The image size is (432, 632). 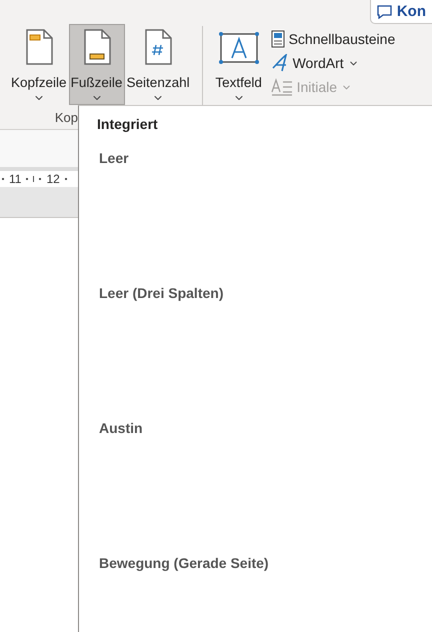 I want to click on footer-button: Fußzeile, so click(x=96, y=64).